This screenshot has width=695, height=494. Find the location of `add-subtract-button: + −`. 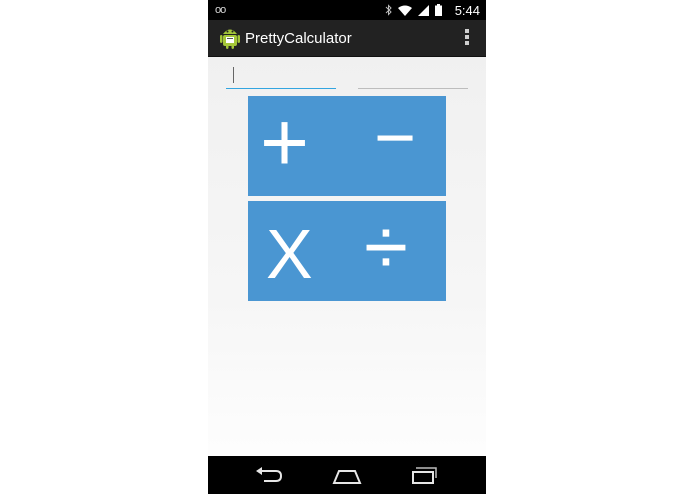

add-subtract-button: + − is located at coordinates (347, 146).